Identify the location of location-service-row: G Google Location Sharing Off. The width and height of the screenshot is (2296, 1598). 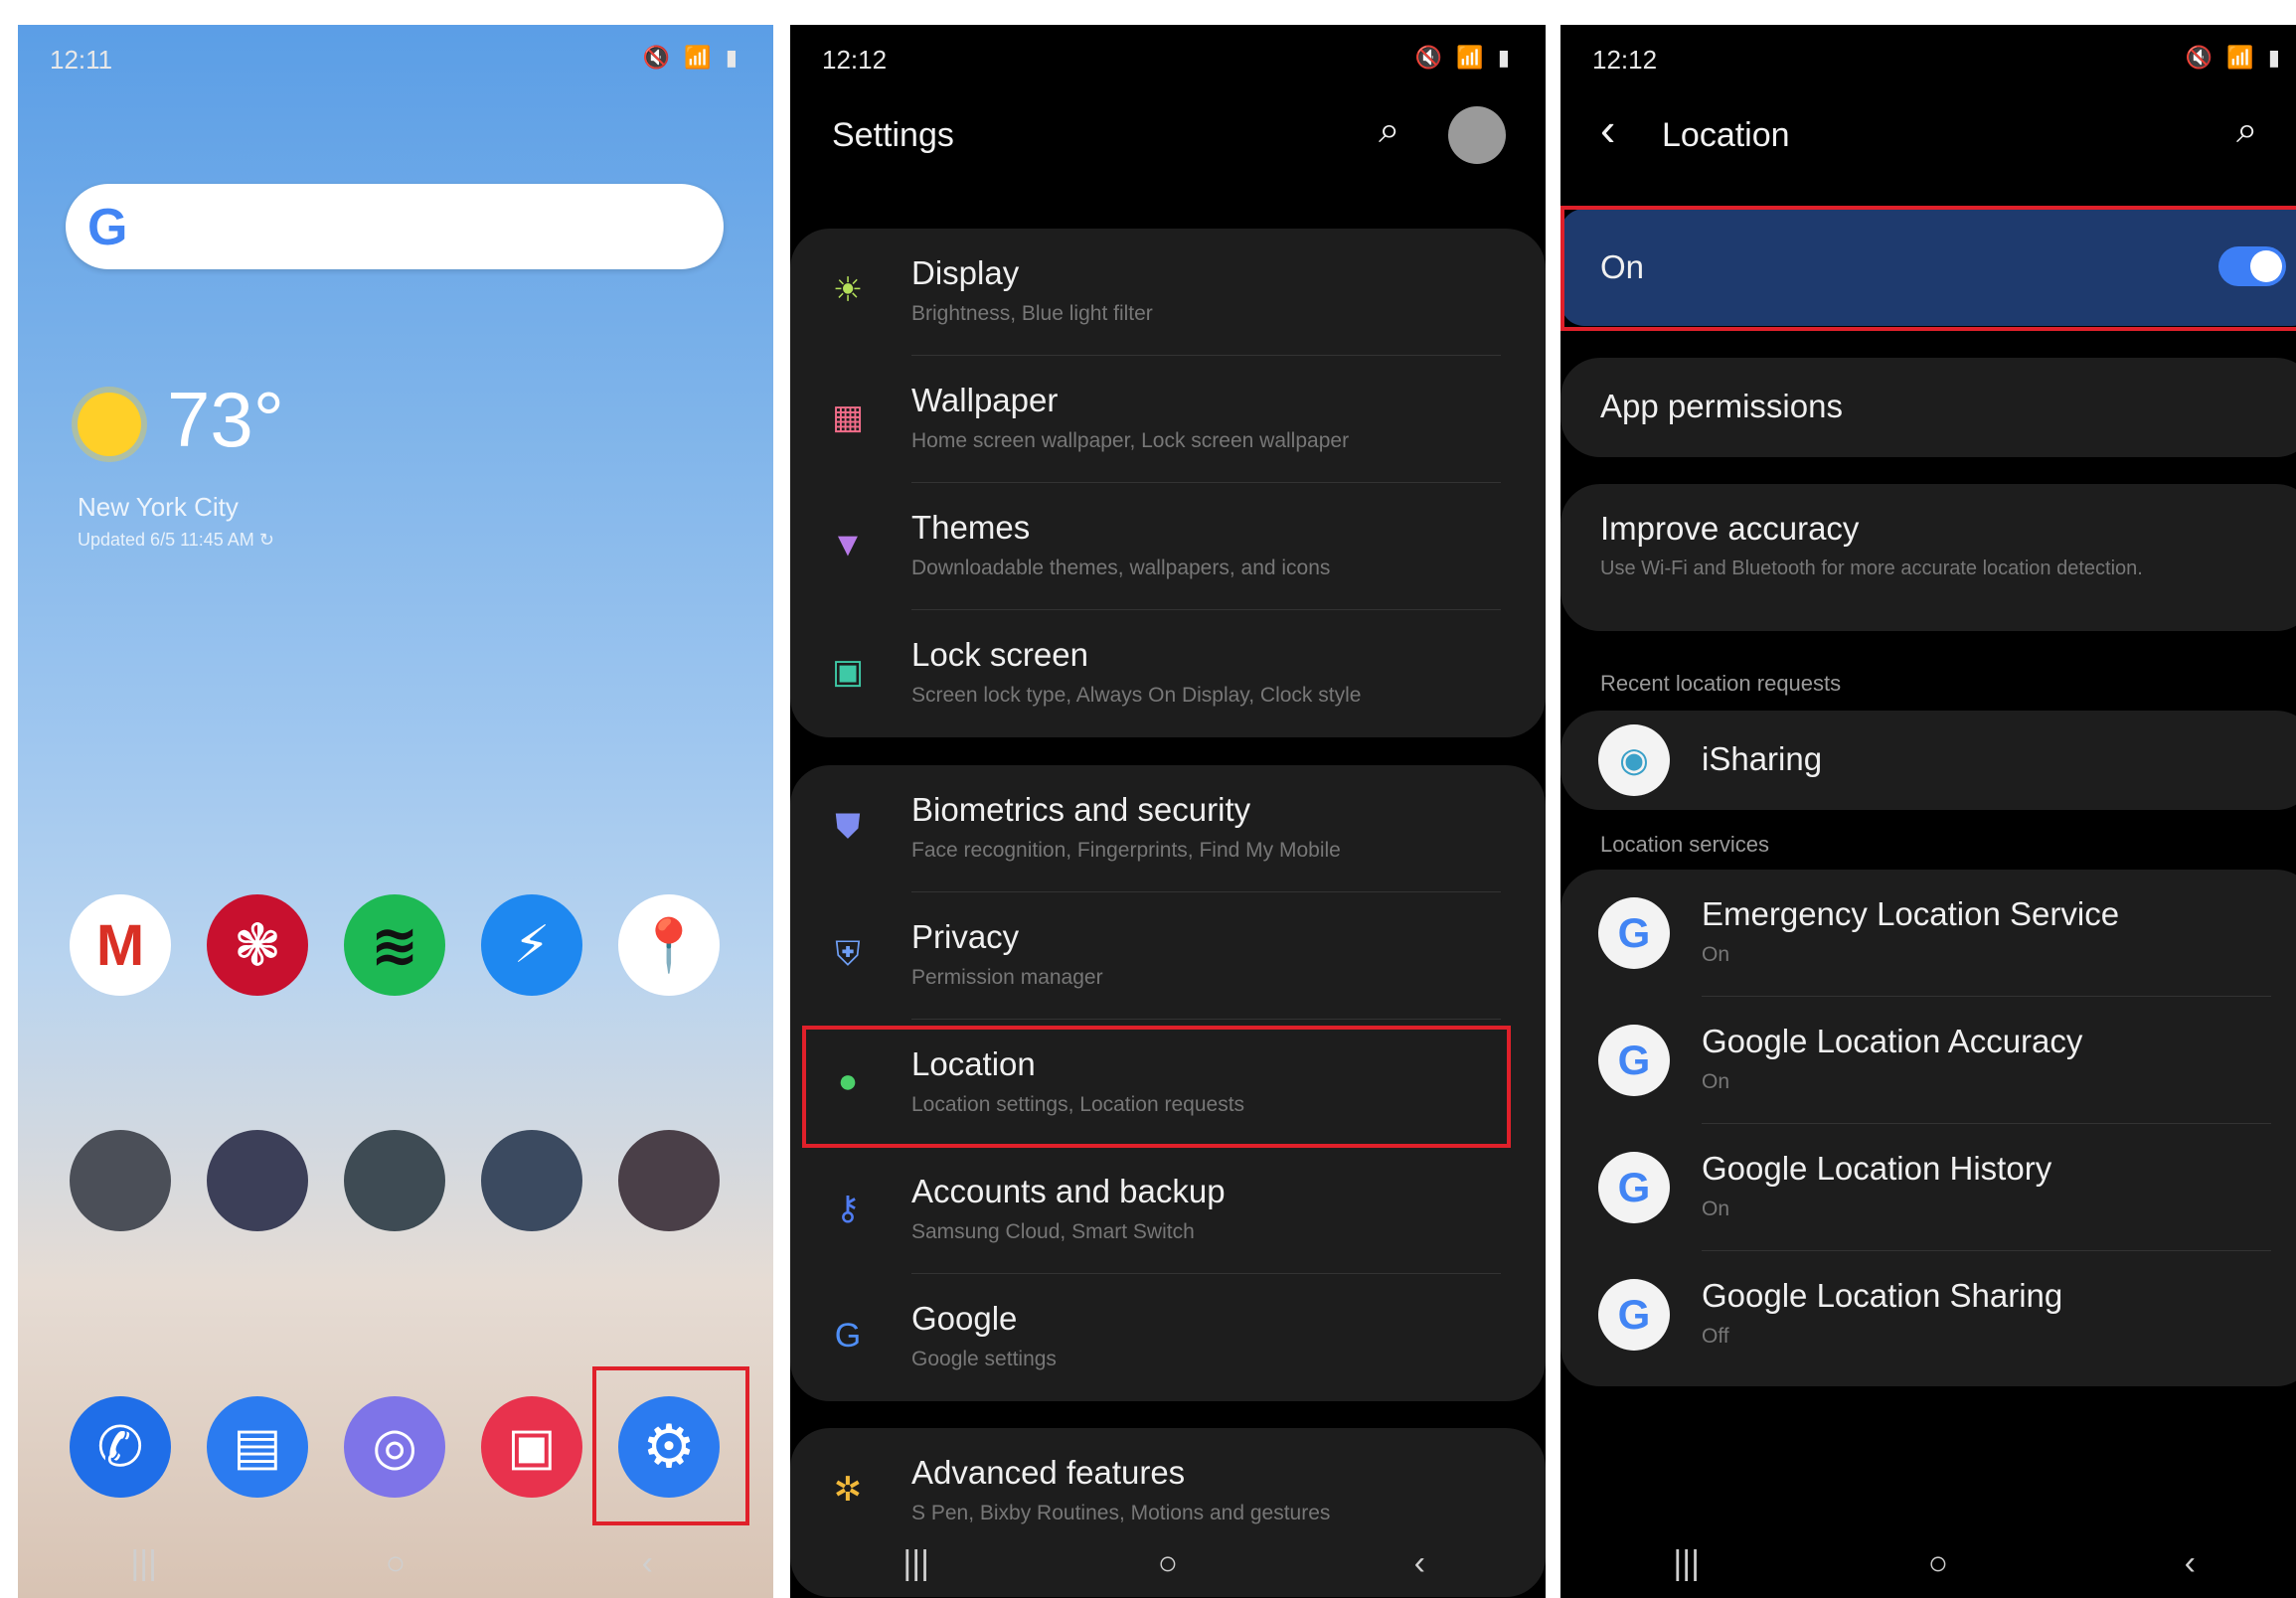
(1928, 1314).